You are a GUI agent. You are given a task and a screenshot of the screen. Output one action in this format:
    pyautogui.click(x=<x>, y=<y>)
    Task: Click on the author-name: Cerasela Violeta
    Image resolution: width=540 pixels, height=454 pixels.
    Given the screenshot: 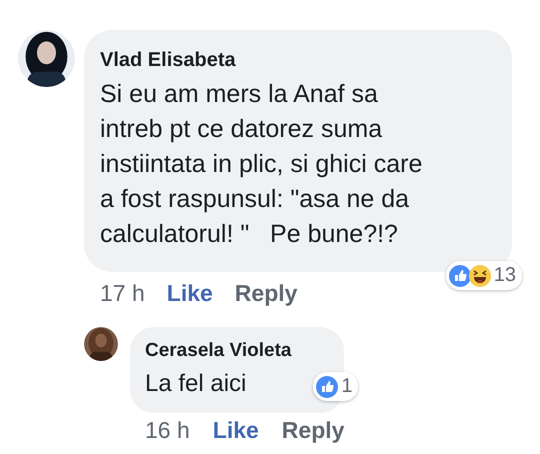 What is the action you would take?
    pyautogui.click(x=218, y=351)
    